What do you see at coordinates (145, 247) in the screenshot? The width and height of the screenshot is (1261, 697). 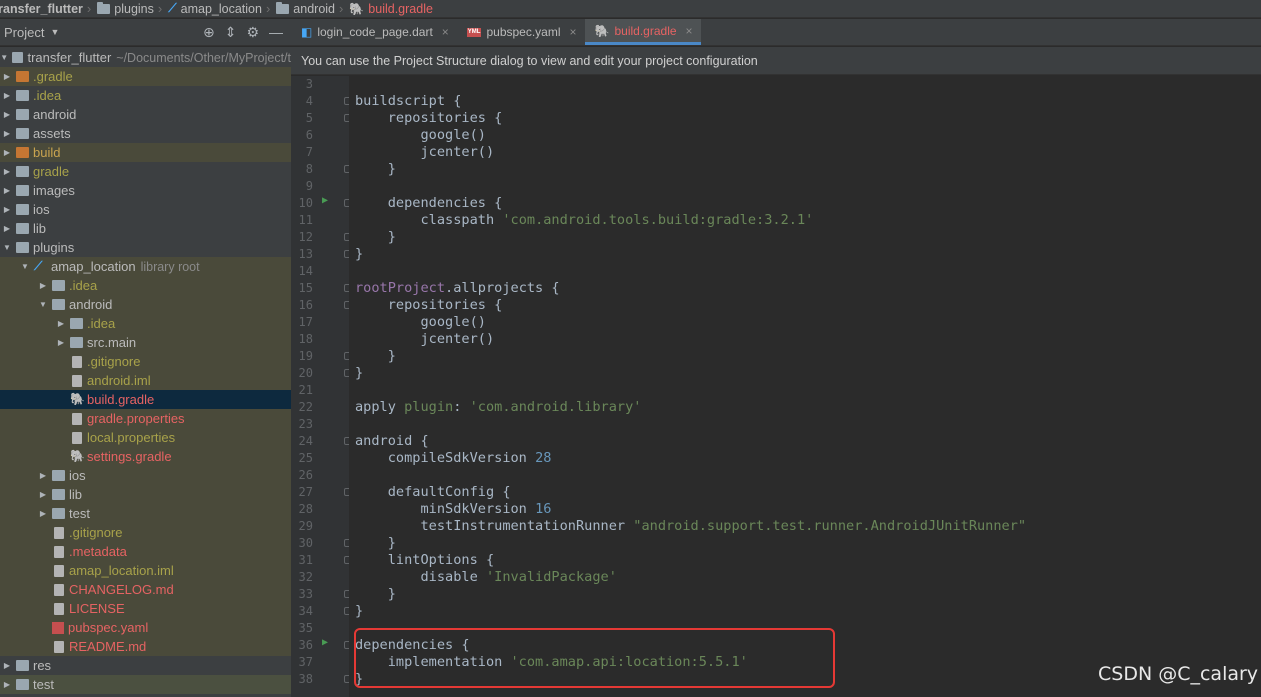 I see `tree-item: ▼ plugins` at bounding box center [145, 247].